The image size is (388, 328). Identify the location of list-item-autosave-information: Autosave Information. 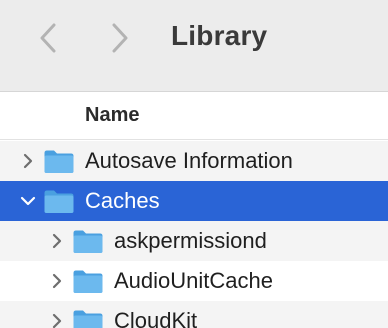
(194, 161).